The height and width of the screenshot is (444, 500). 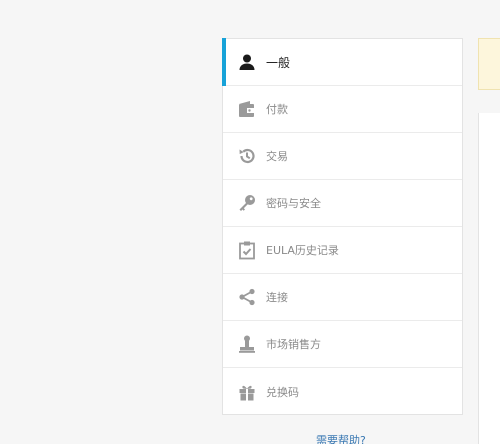 What do you see at coordinates (277, 156) in the screenshot?
I see `menu-item-label: 交易` at bounding box center [277, 156].